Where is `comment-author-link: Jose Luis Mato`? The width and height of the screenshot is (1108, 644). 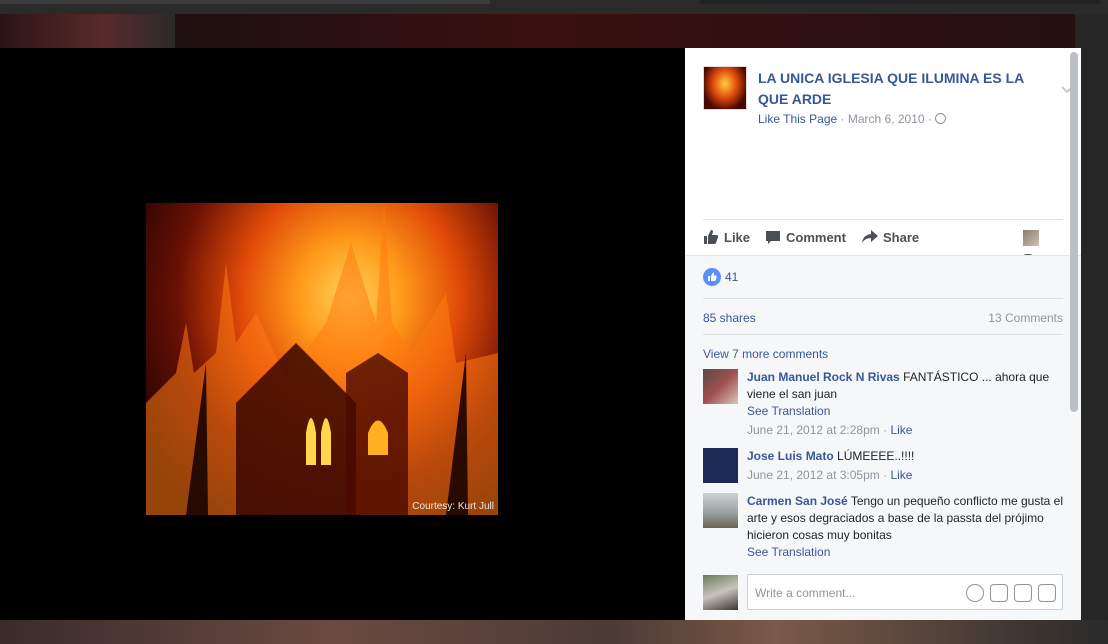
comment-author-link: Jose Luis Mato is located at coordinates (790, 456).